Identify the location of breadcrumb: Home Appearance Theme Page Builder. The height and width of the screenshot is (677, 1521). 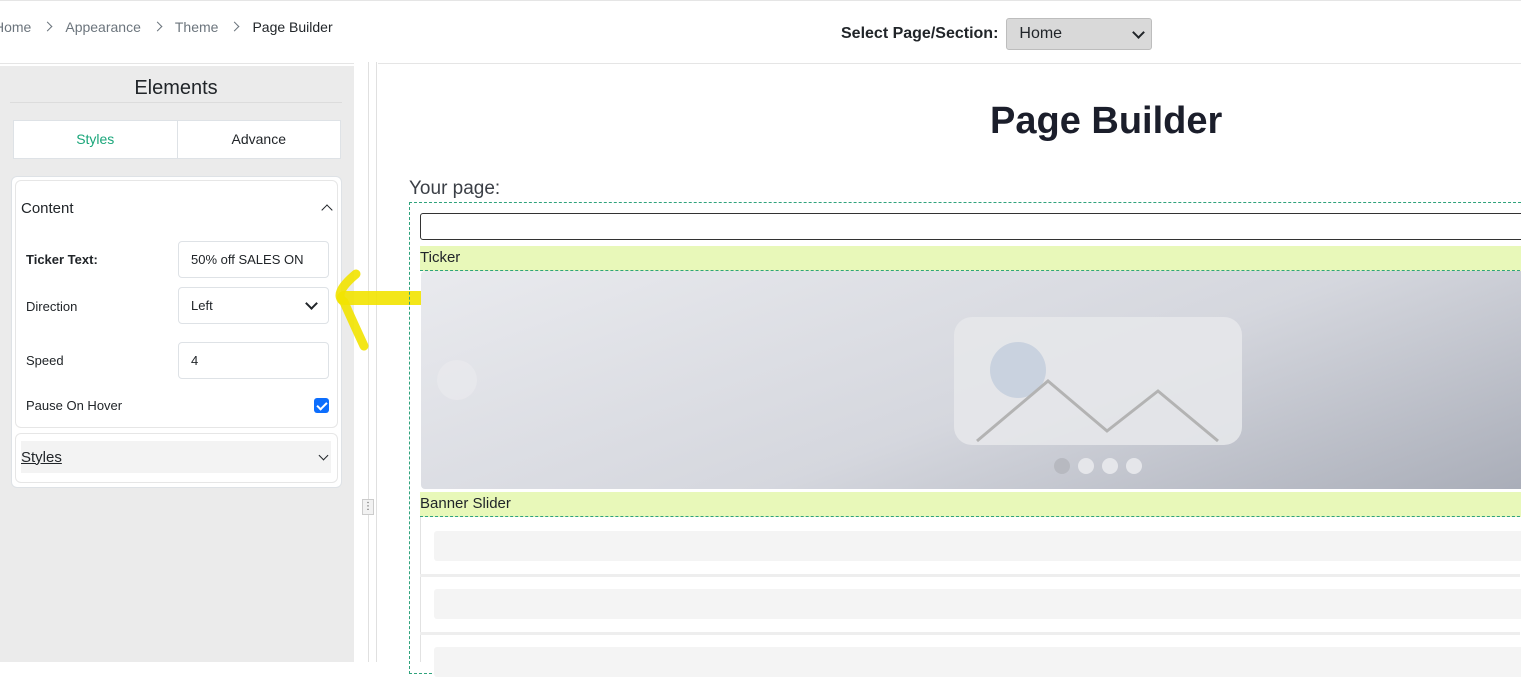
(166, 27).